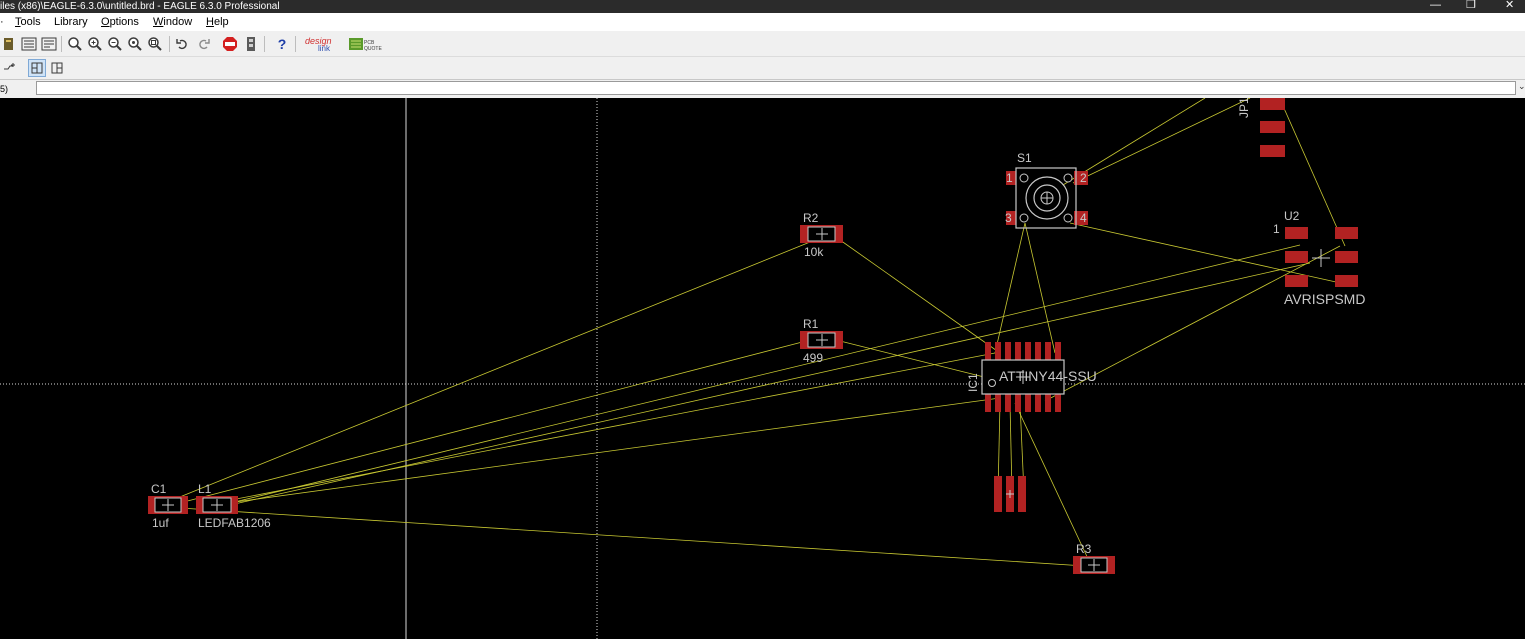 The height and width of the screenshot is (639, 1525). Describe the element at coordinates (57, 68) in the screenshot. I see `layout-horizontal-icon` at that location.